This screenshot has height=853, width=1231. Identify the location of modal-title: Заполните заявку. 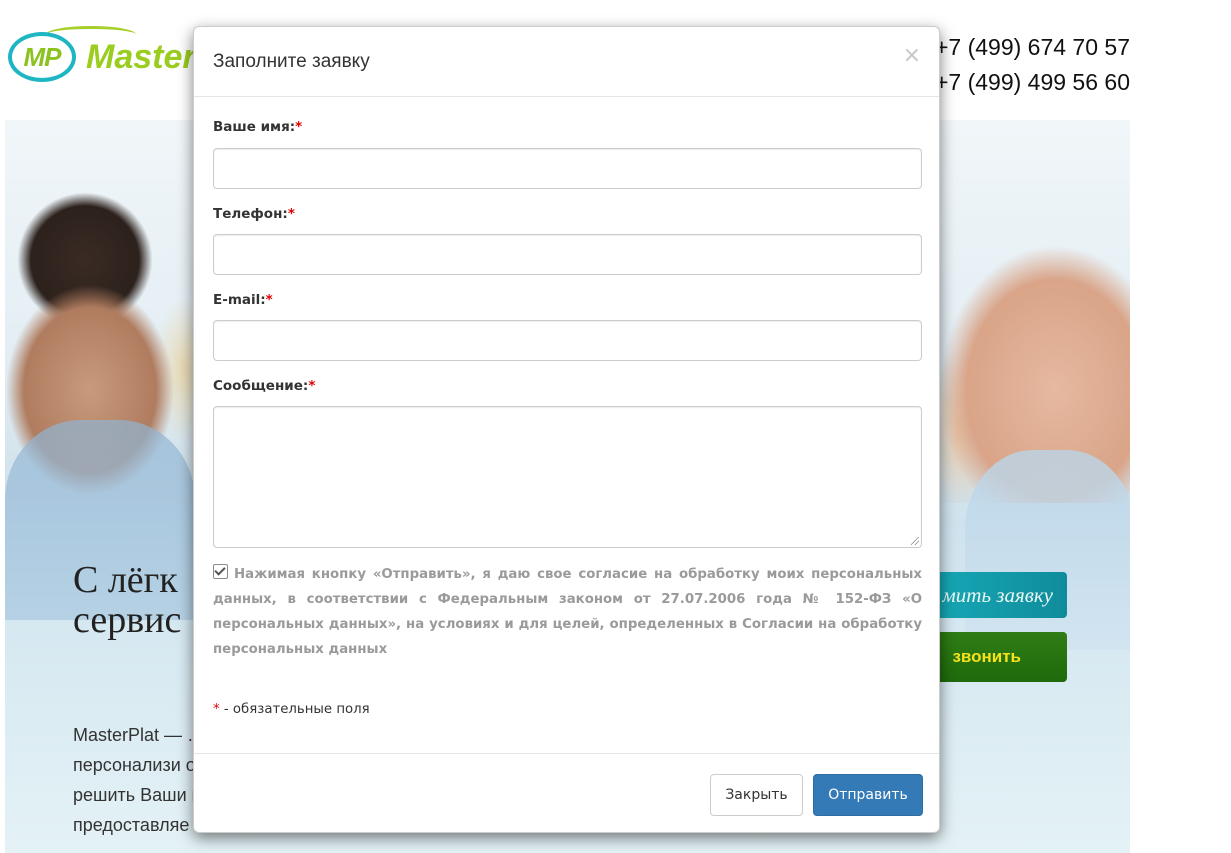
(291, 61).